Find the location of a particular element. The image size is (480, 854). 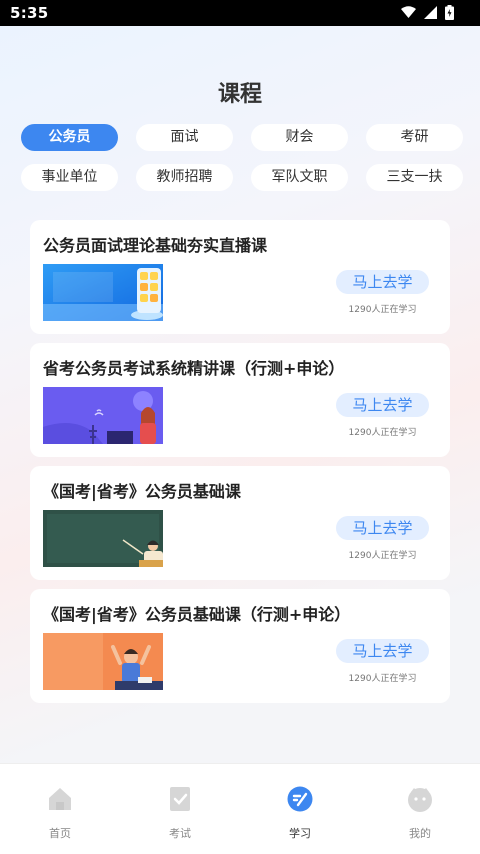

course-image-online is located at coordinates (103, 415).